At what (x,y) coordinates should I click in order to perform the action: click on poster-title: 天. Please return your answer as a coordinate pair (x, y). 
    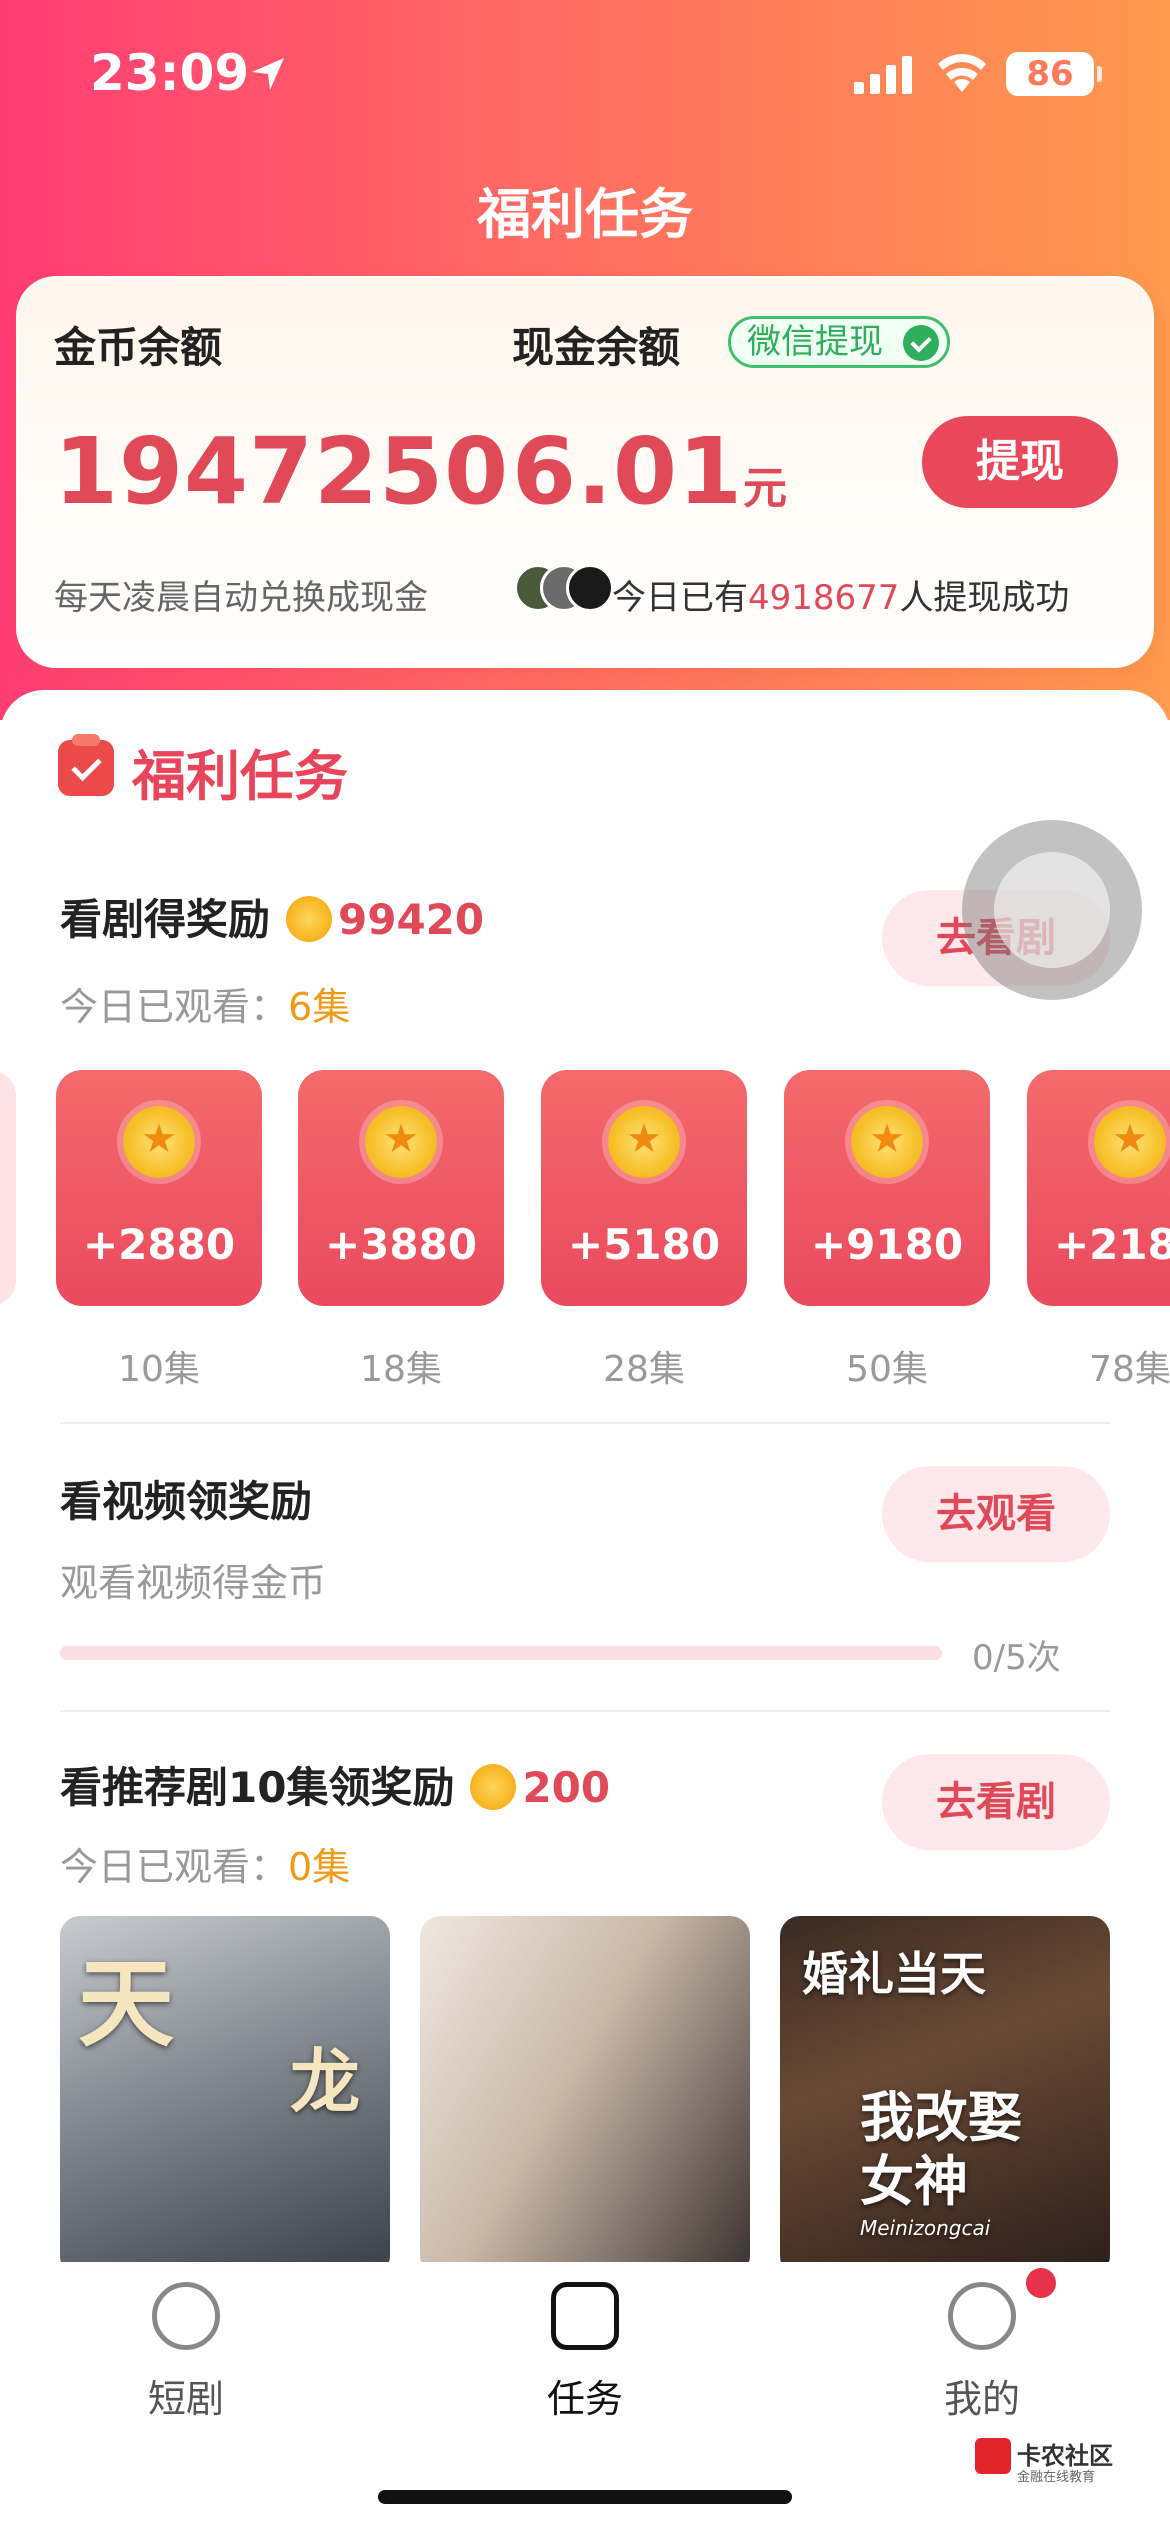
    Looking at the image, I should click on (126, 2004).